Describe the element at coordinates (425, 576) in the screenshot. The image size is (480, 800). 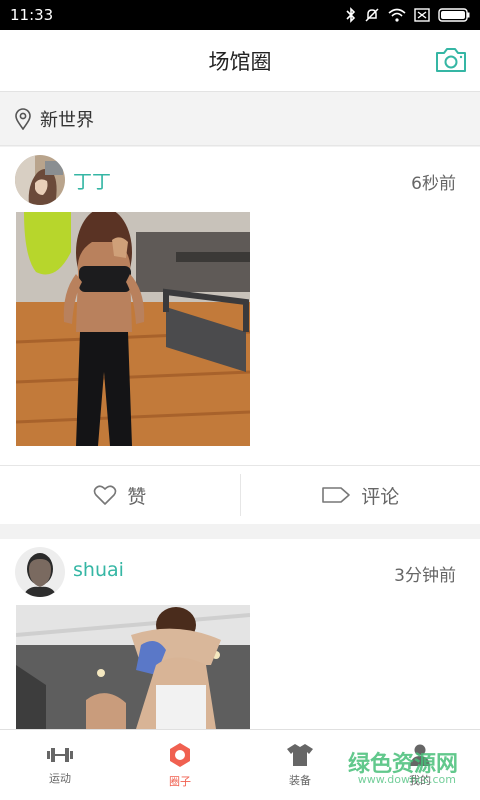
I see `post-time: 3分钟前` at that location.